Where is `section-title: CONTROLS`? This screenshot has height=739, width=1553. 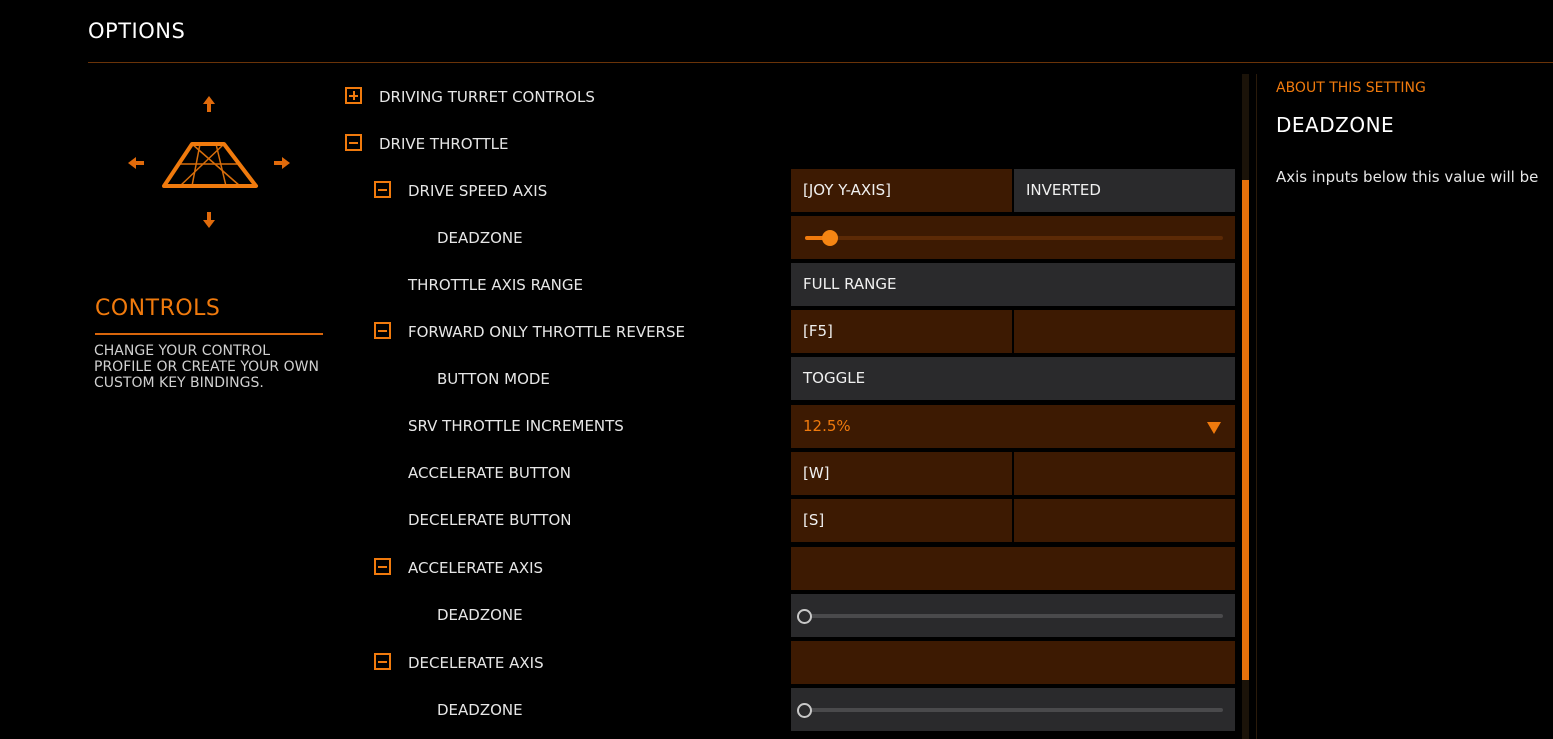 section-title: CONTROLS is located at coordinates (158, 308).